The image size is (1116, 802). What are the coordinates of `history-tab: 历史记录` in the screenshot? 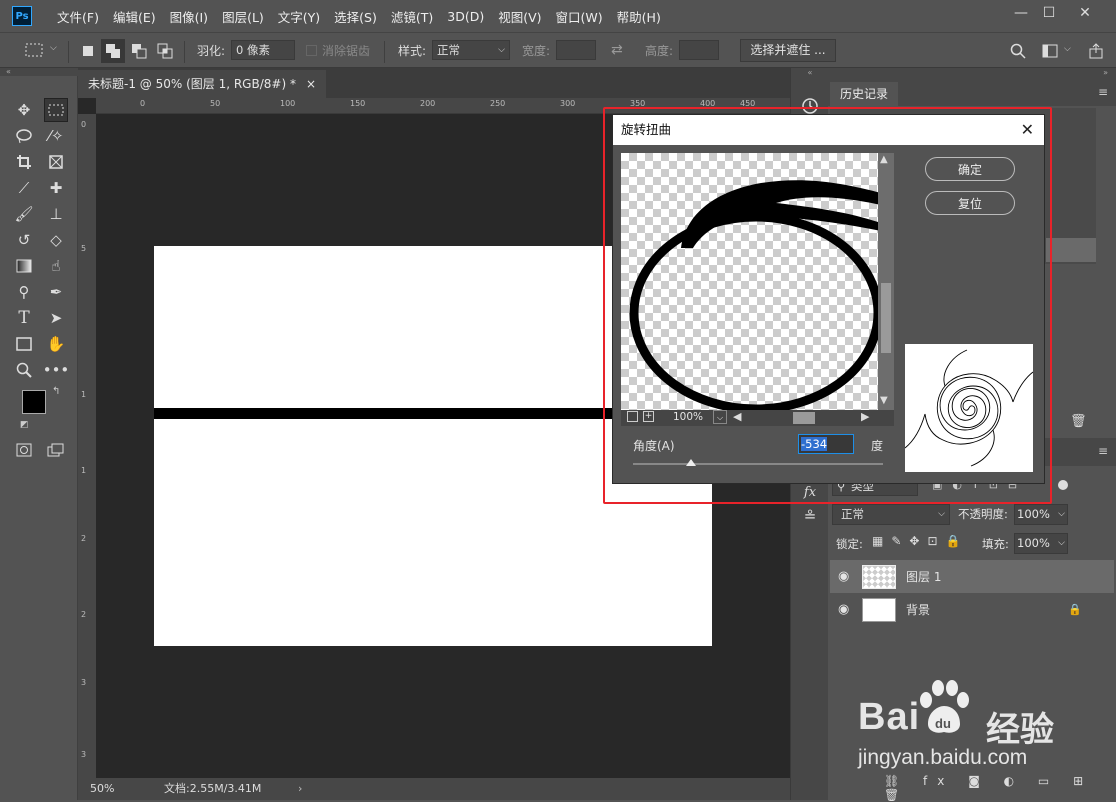 It's located at (864, 94).